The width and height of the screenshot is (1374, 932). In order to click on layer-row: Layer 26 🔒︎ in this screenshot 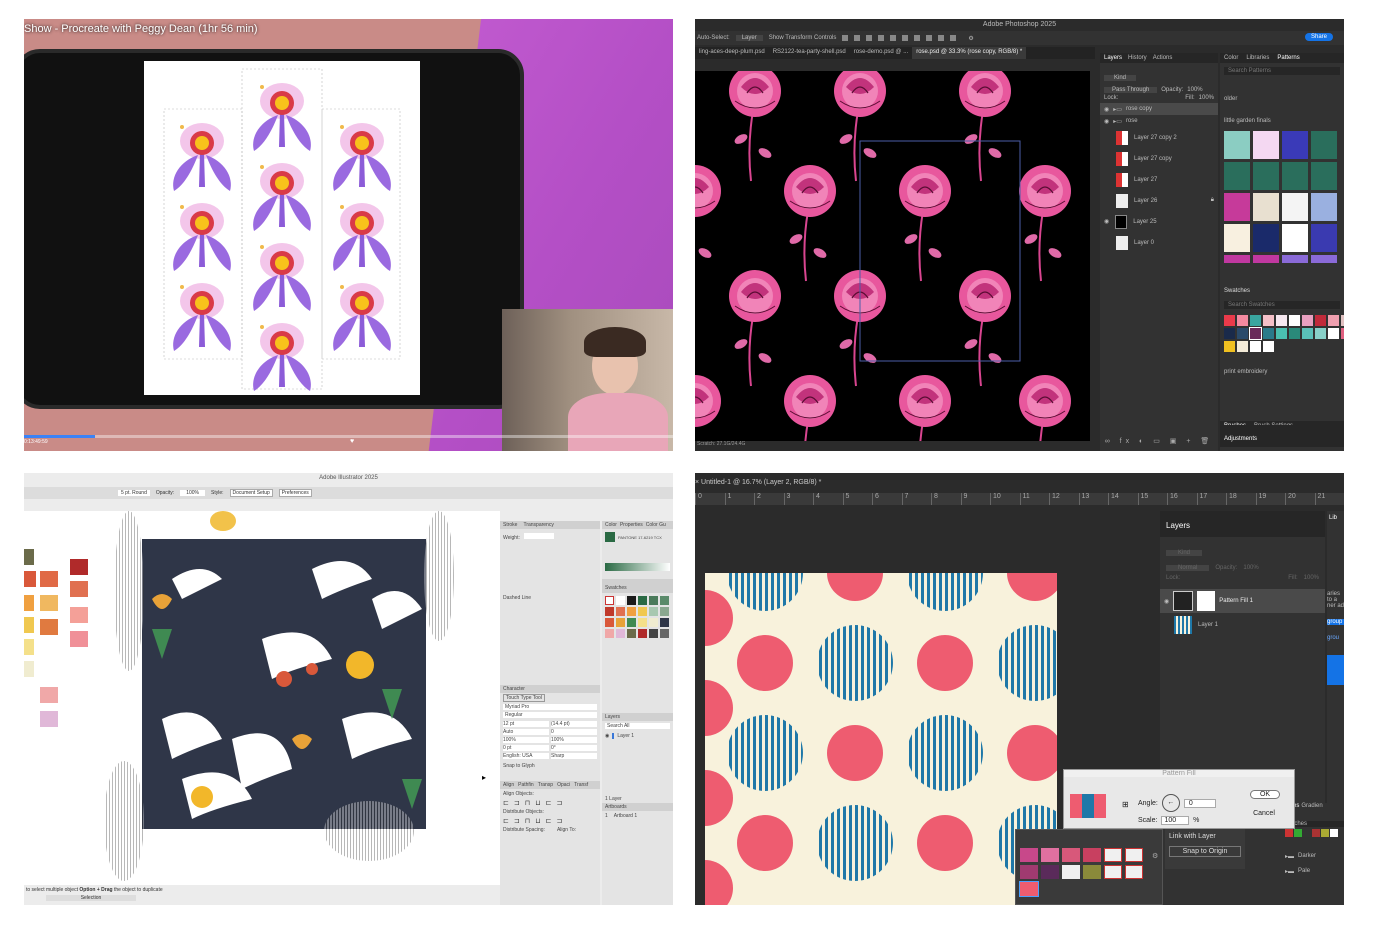, I will do `click(1159, 200)`.